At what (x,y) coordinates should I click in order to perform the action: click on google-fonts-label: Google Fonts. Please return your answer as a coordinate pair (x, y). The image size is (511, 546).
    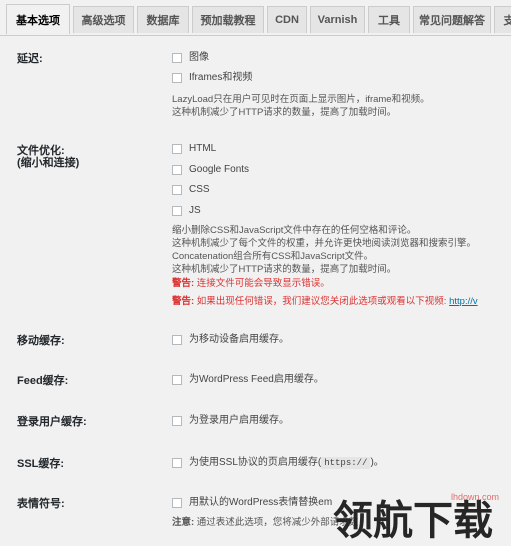
    Looking at the image, I should click on (219, 169).